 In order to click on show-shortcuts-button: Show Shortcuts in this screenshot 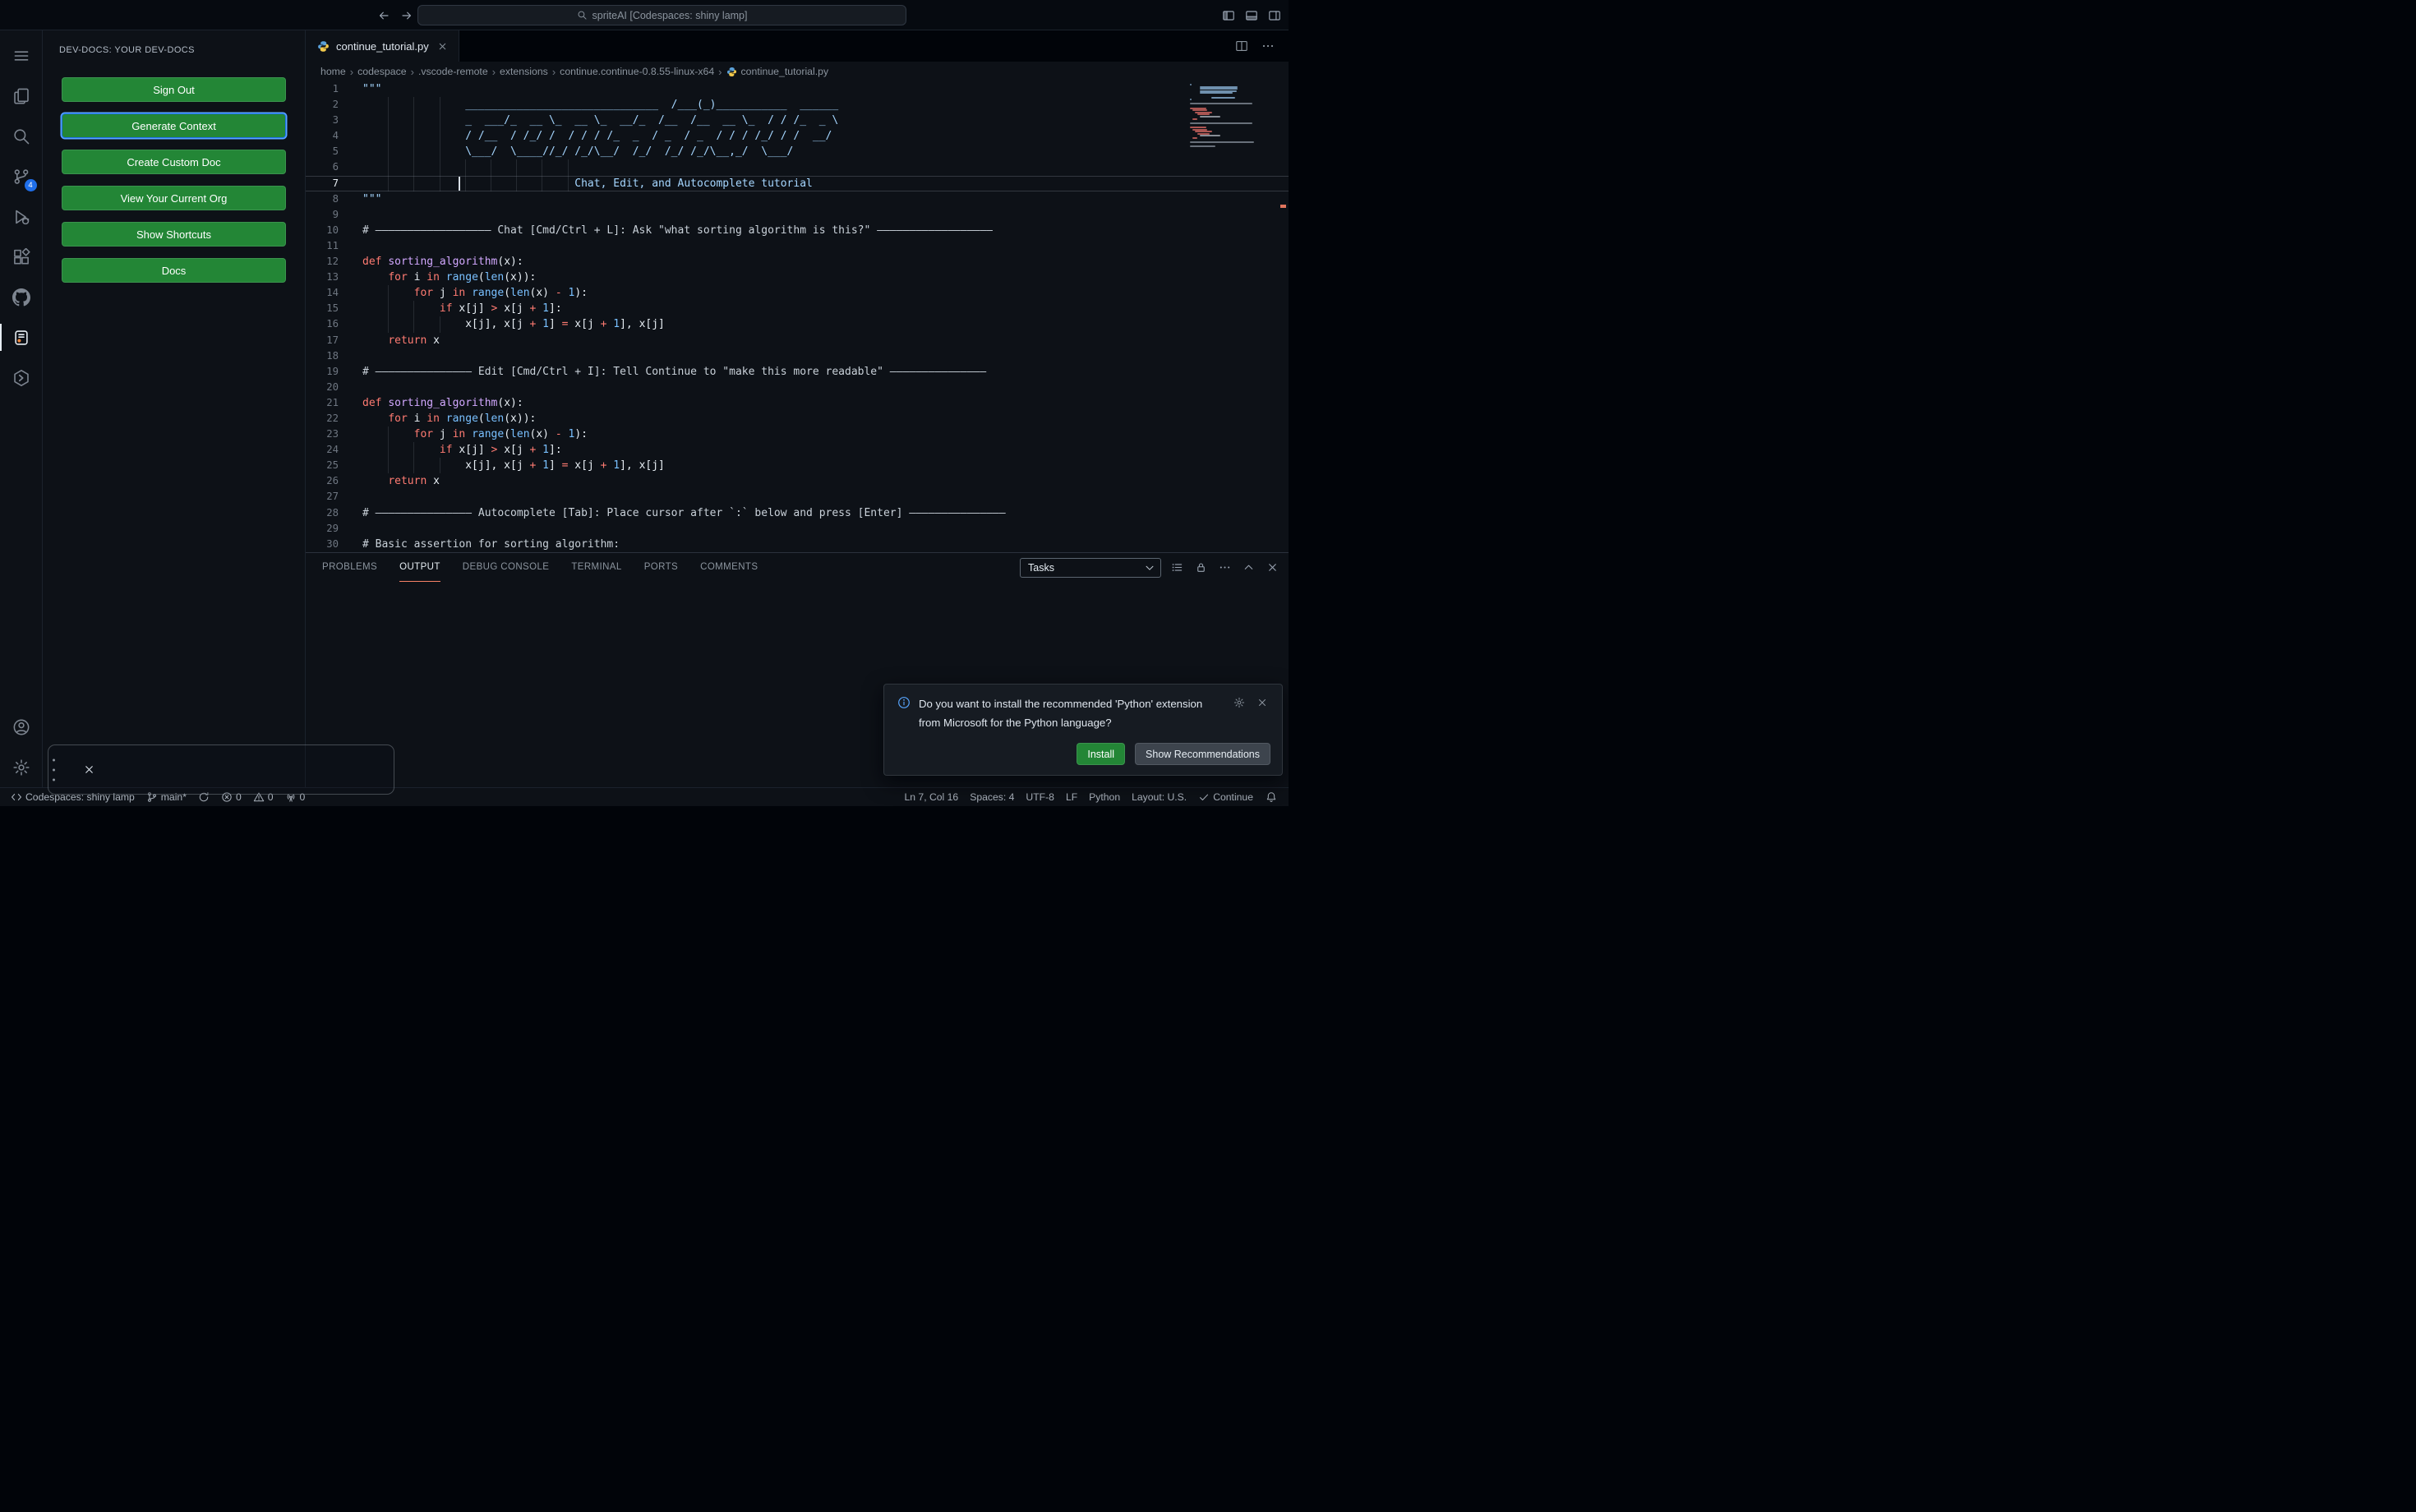, I will do `click(174, 235)`.